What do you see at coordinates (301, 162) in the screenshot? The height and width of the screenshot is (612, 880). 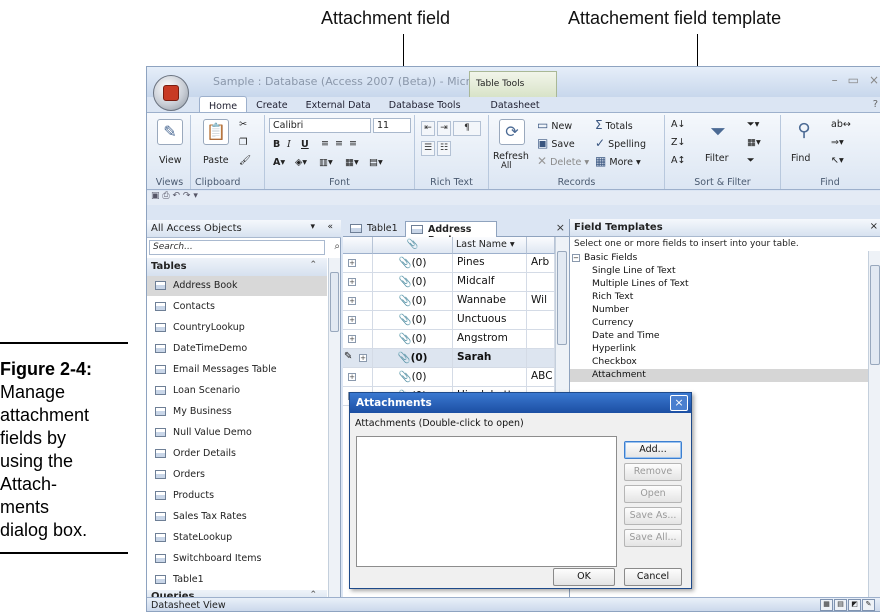 I see `fill-color-icon: ◈▾` at bounding box center [301, 162].